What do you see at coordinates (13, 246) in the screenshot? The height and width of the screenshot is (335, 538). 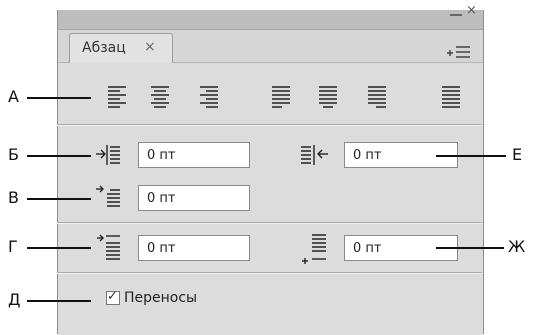 I see `callout-g: Г` at bounding box center [13, 246].